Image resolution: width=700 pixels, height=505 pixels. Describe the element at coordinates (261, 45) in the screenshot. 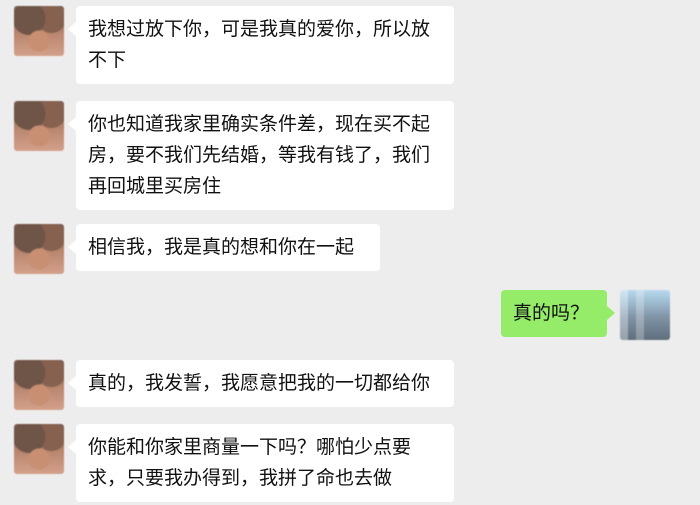

I see `message-bubble: 我想过放下你，可是我真的爱你，所以放不下` at that location.